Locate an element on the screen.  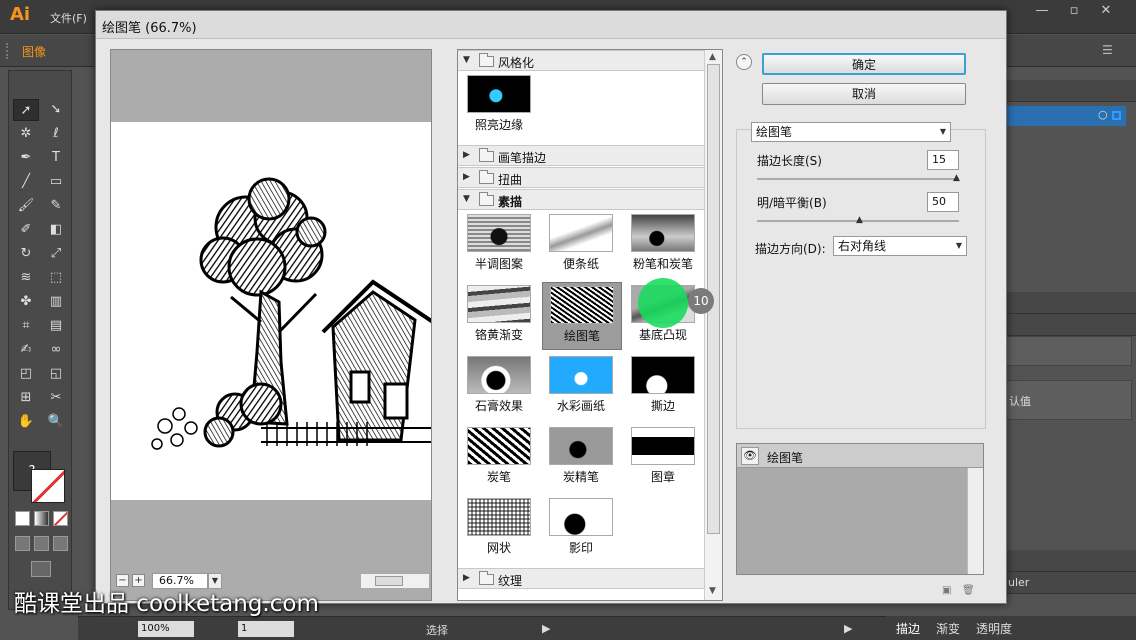
layers-scrollbar is located at coordinates (975, 521).